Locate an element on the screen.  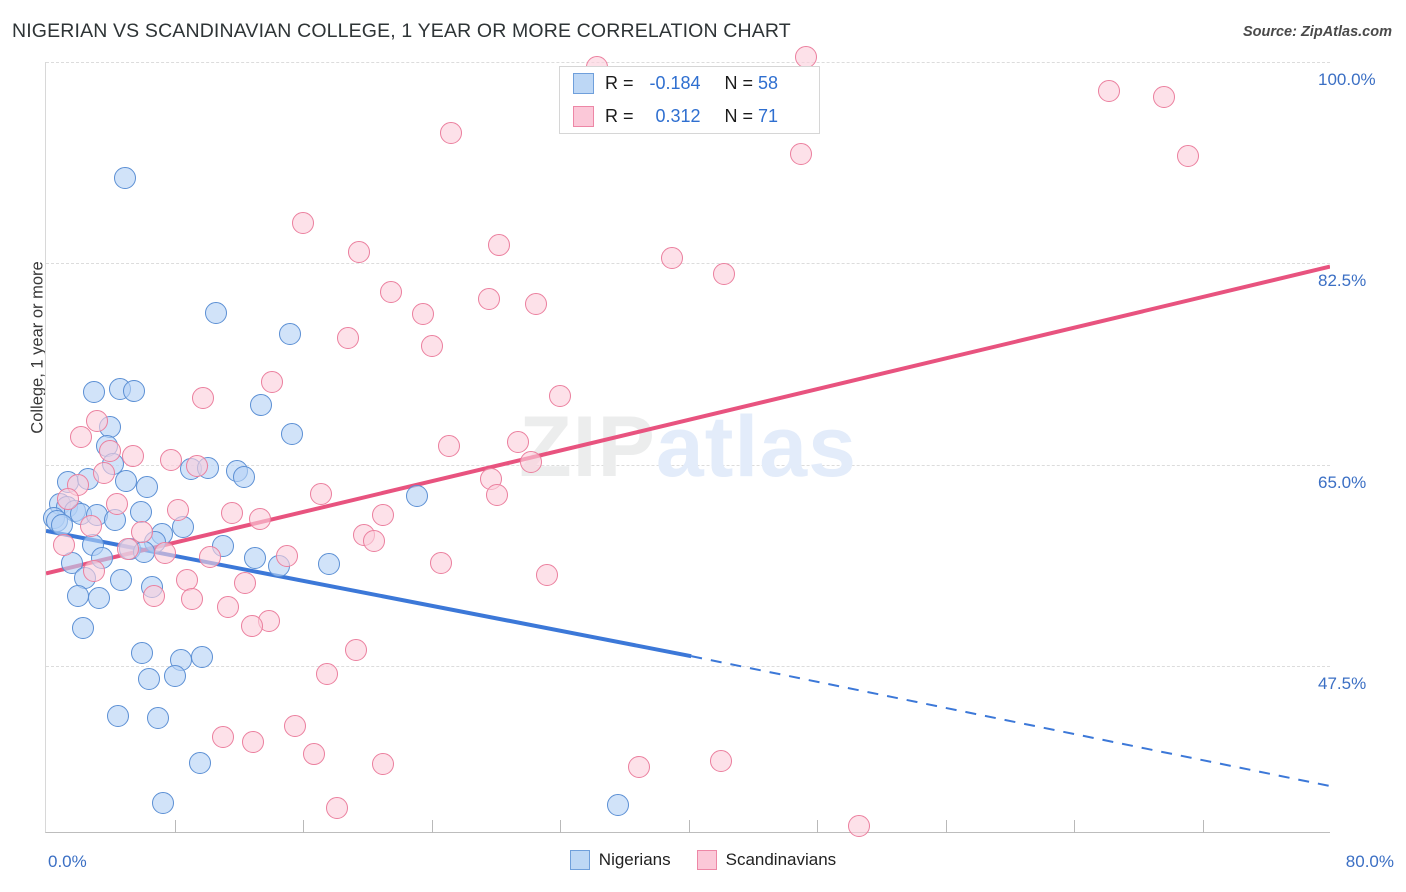
y-axis-tick-label: 82.5% is located at coordinates (1342, 281).